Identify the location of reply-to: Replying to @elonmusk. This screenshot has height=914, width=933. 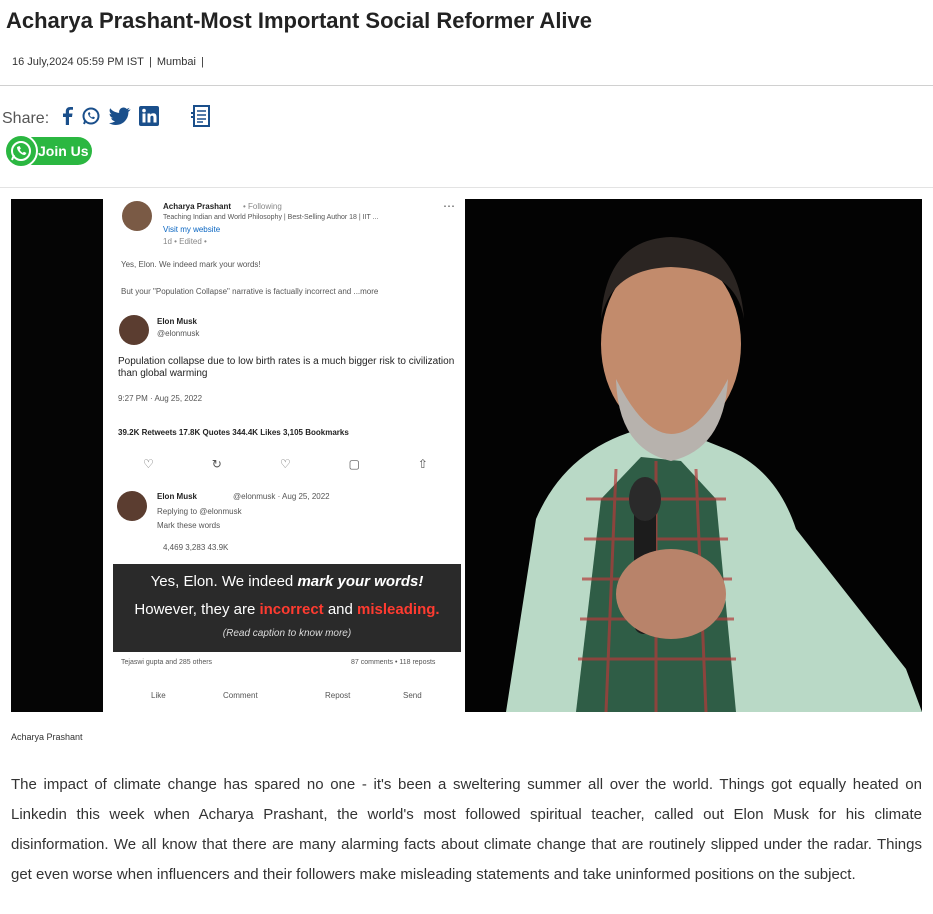
(199, 511).